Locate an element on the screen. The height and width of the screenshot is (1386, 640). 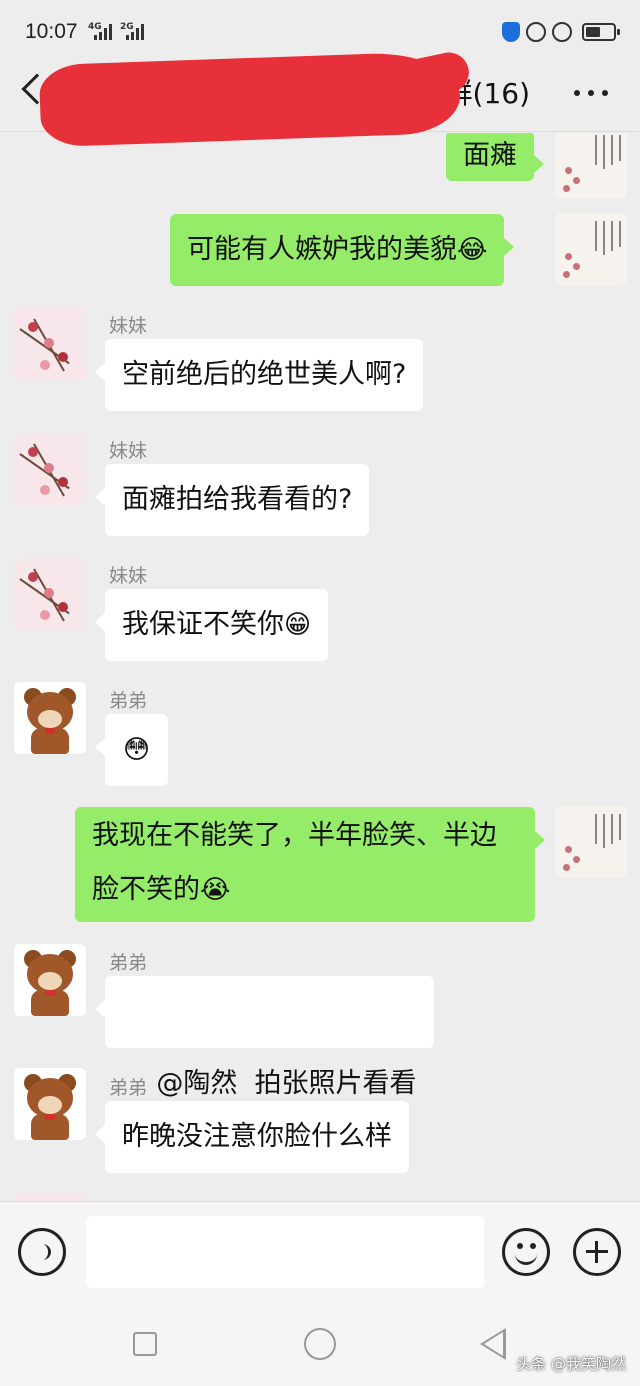
grin-icon: 😁 is located at coordinates (298, 625).